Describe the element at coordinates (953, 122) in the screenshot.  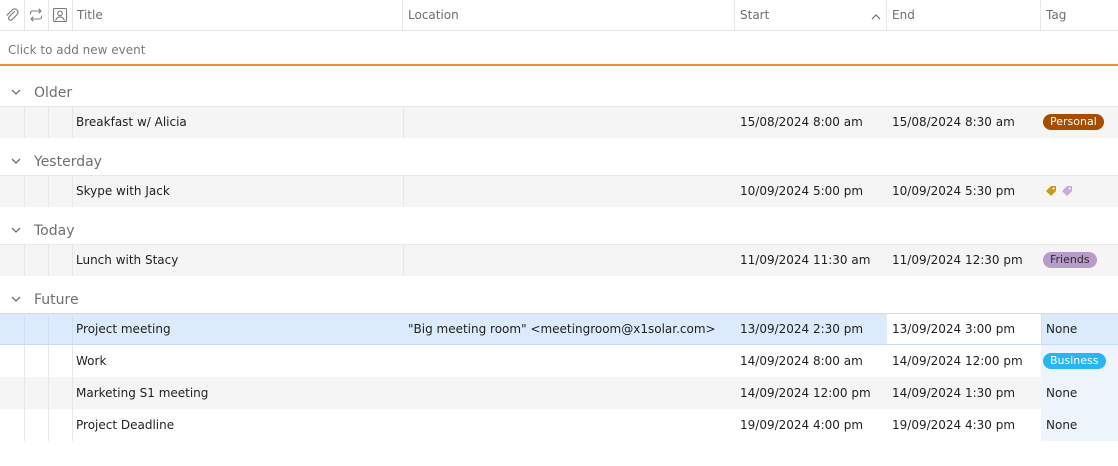
I see `event-end: 15/08/2024 8:30 am` at that location.